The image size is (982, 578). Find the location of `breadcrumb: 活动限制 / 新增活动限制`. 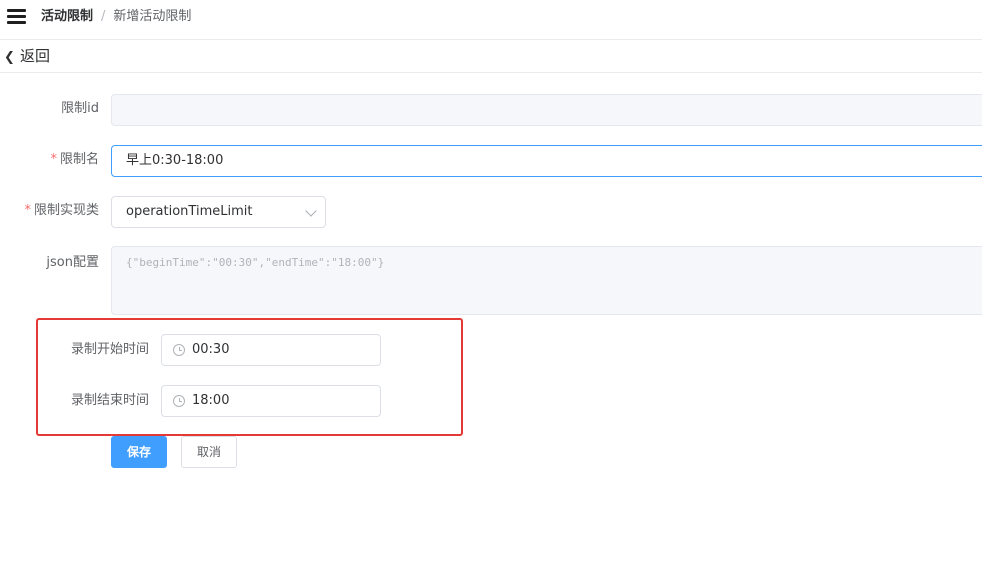

breadcrumb: 活动限制 / 新增活动限制 is located at coordinates (116, 17).